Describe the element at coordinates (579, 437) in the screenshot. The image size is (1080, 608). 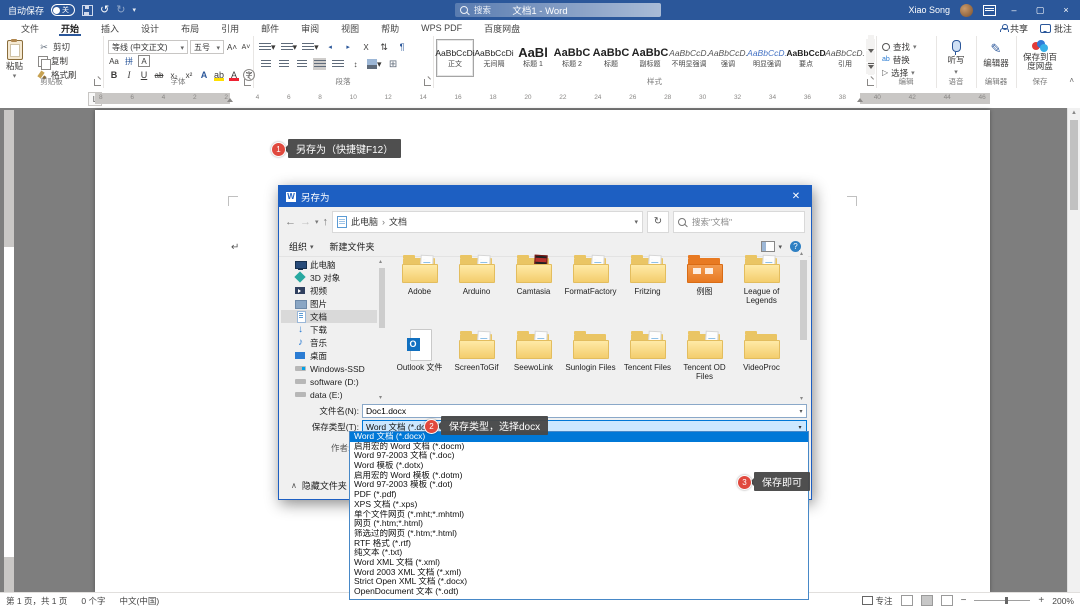
I see `savetype-option: Word 文档 (*.docx)` at that location.